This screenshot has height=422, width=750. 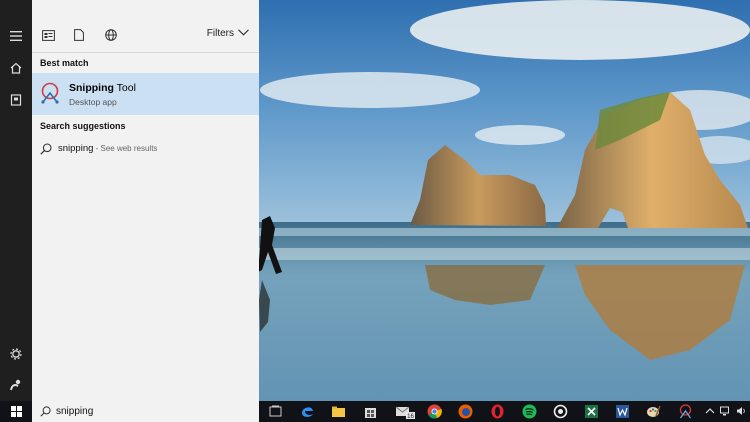 I want to click on suggestion-query: snipping, so click(x=76, y=148).